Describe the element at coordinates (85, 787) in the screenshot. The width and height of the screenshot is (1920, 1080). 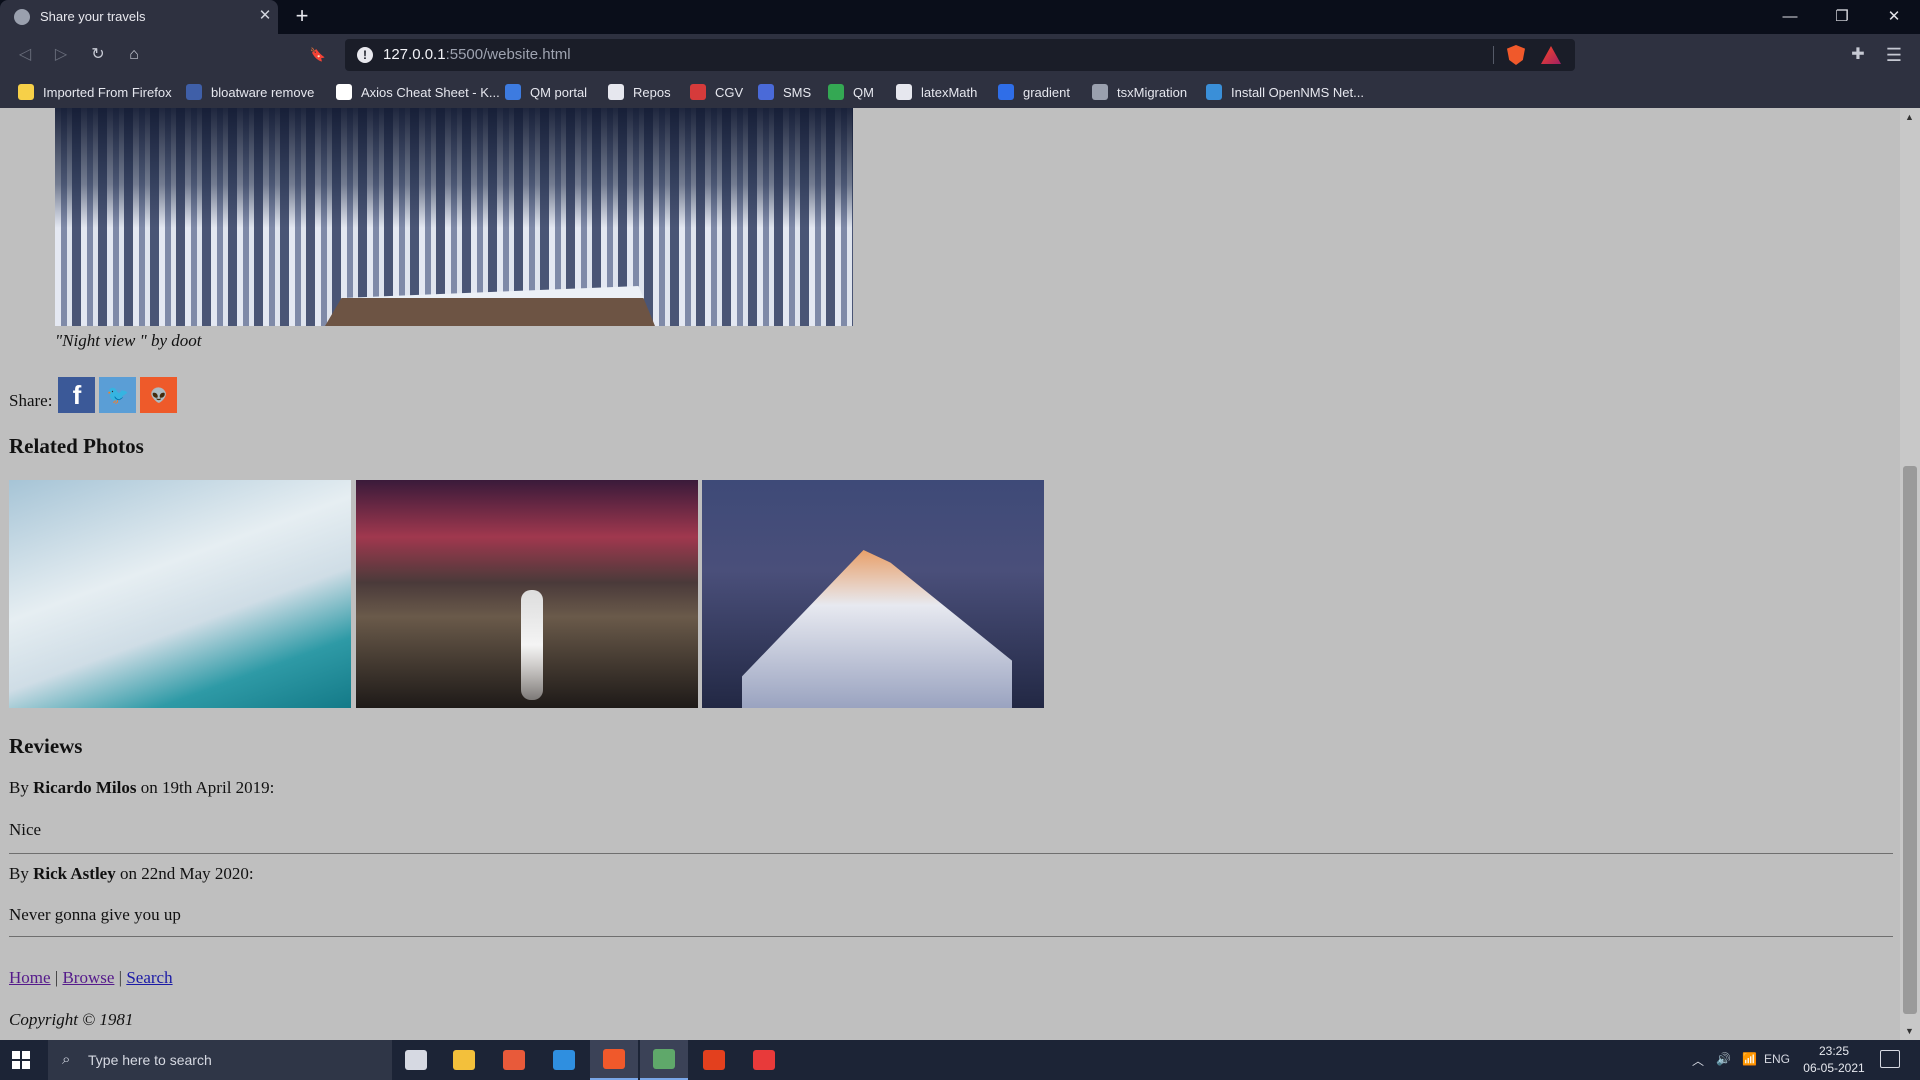
I see `review-author: Ricardo Milos` at that location.